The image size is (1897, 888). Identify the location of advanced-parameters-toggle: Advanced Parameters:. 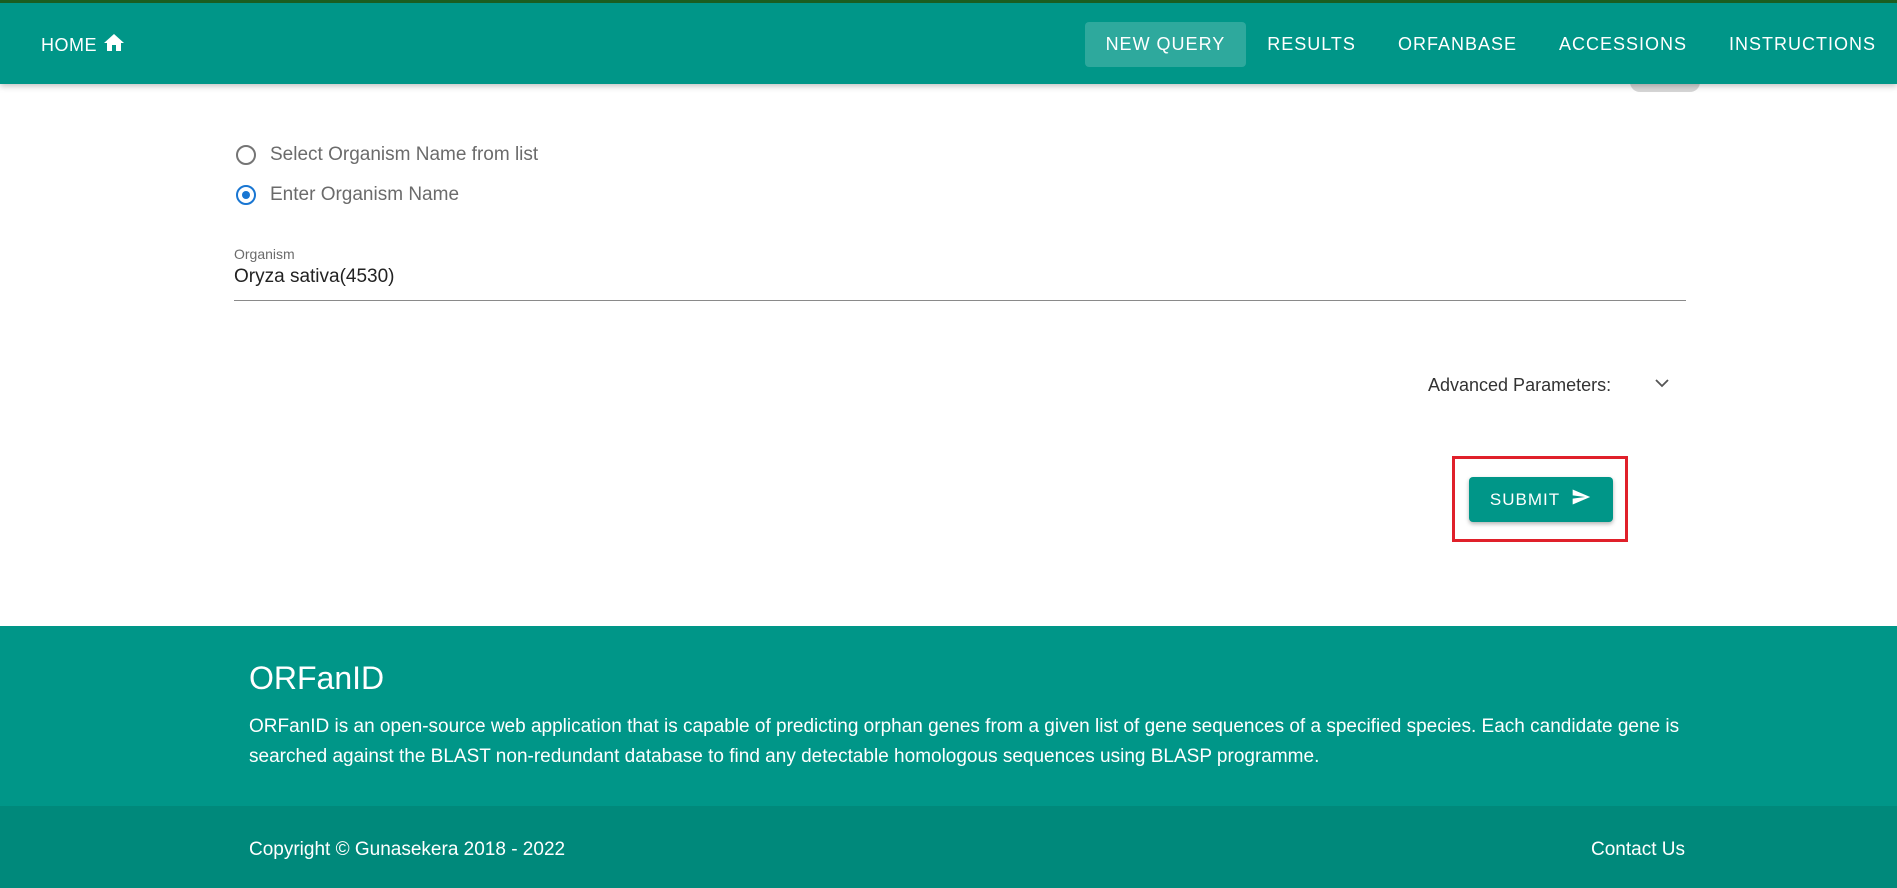
(1549, 385).